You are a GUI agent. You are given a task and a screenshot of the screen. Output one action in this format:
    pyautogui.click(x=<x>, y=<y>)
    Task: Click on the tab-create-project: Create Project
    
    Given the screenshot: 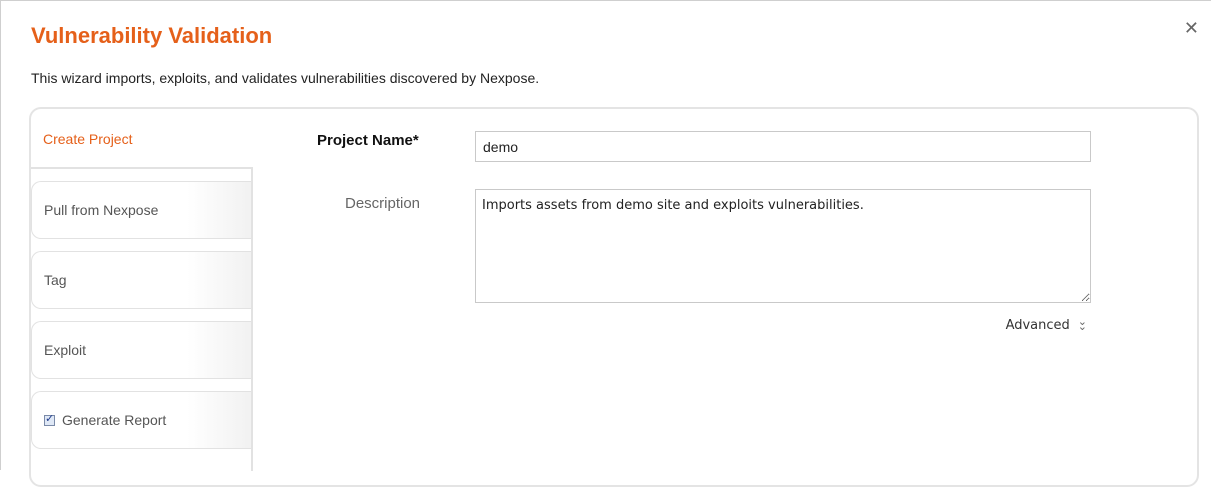 What is the action you would take?
    pyautogui.click(x=142, y=140)
    